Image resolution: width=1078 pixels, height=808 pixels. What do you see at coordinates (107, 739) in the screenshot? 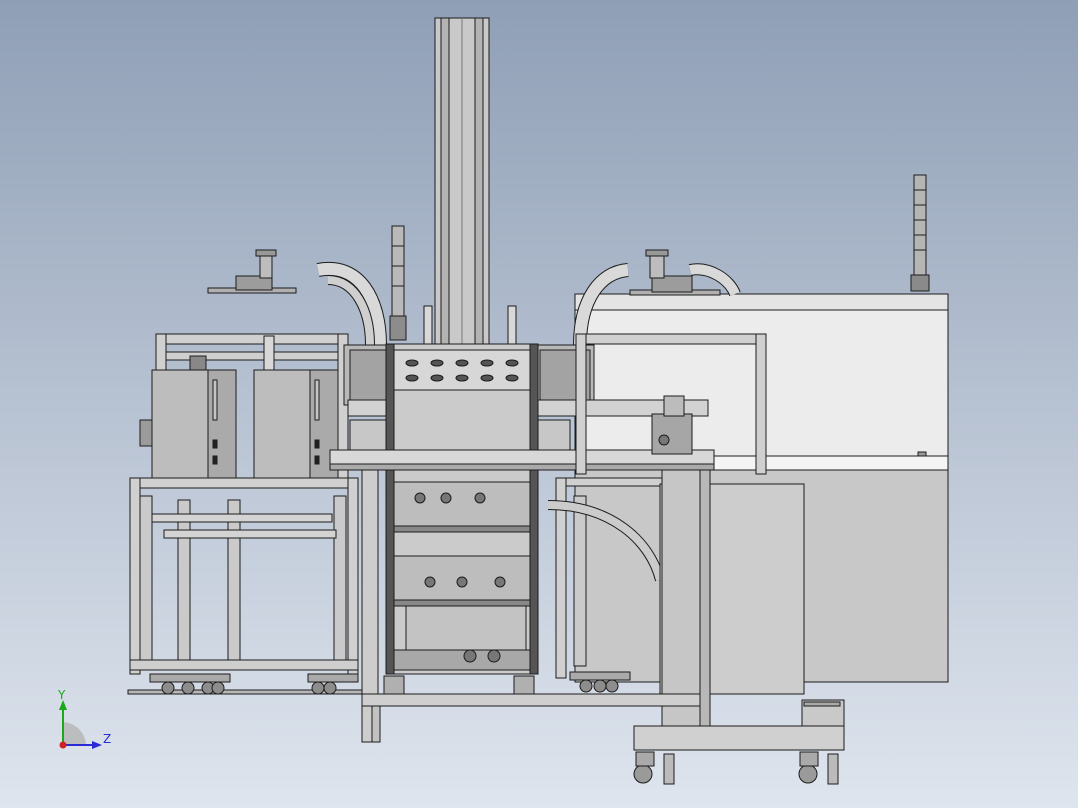
I see `triad-z-label: Z` at bounding box center [107, 739].